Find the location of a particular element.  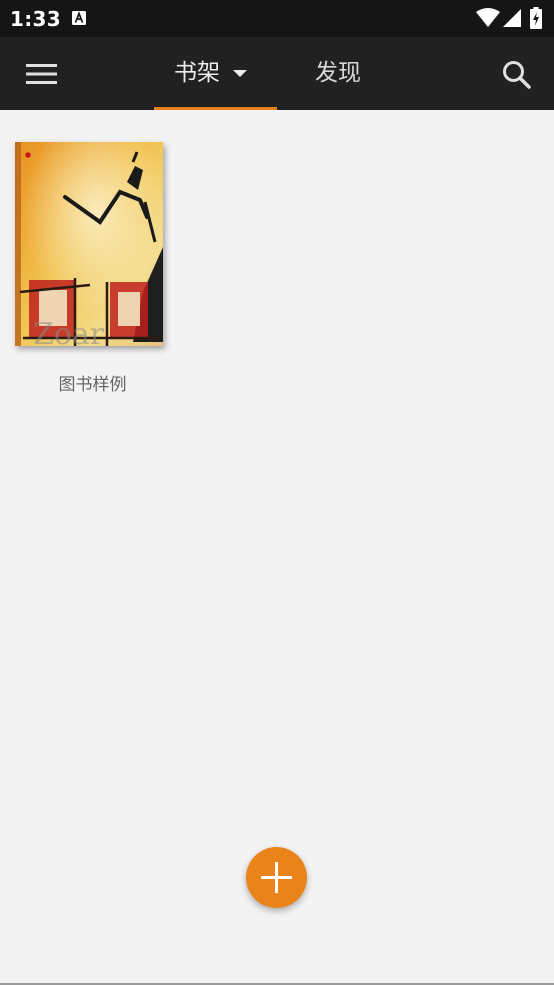

book-item: Zoar 图书样例 is located at coordinates (92, 269).